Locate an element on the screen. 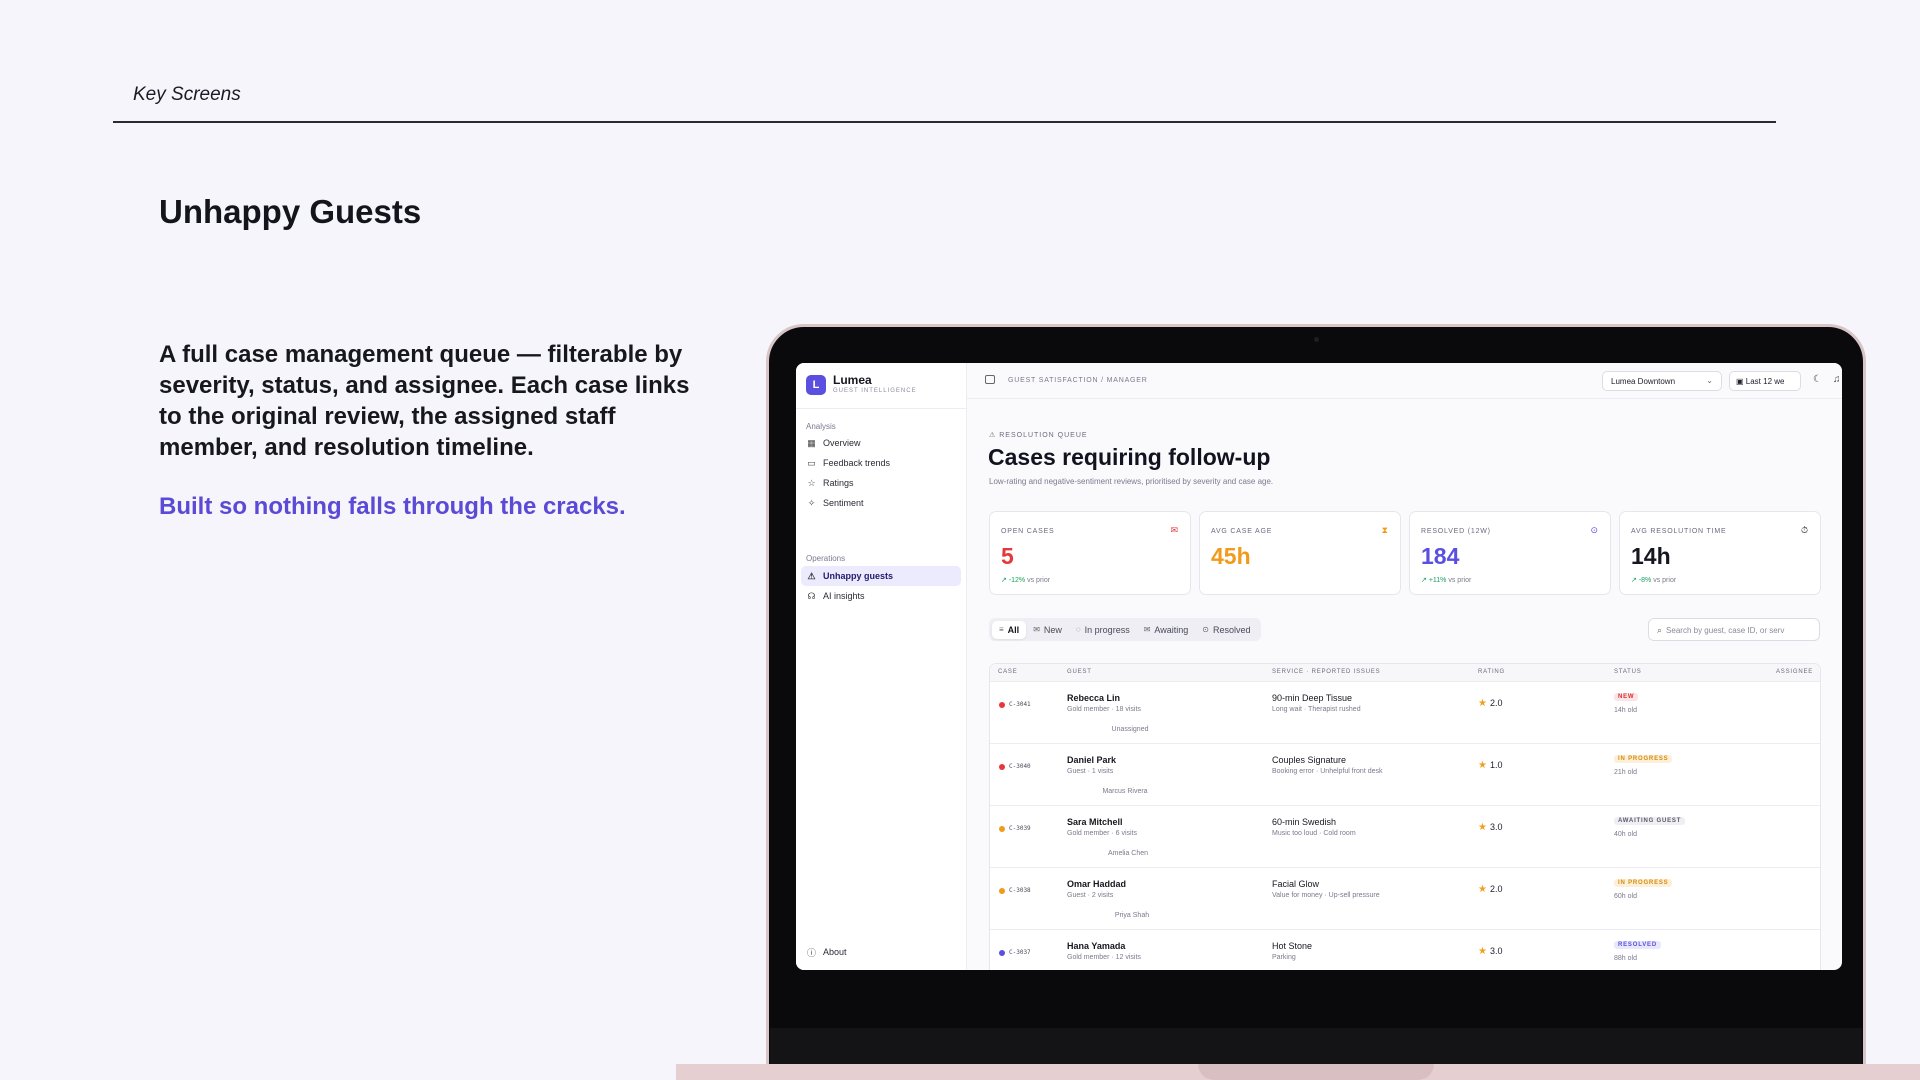 The width and height of the screenshot is (1920, 1080). brand-name: Lumea is located at coordinates (852, 380).